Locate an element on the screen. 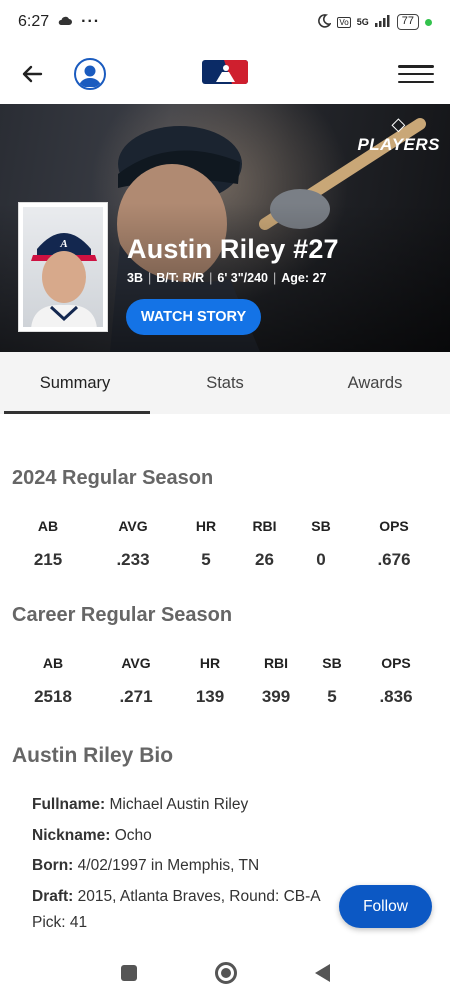  headshot-image: A is located at coordinates (63, 267).